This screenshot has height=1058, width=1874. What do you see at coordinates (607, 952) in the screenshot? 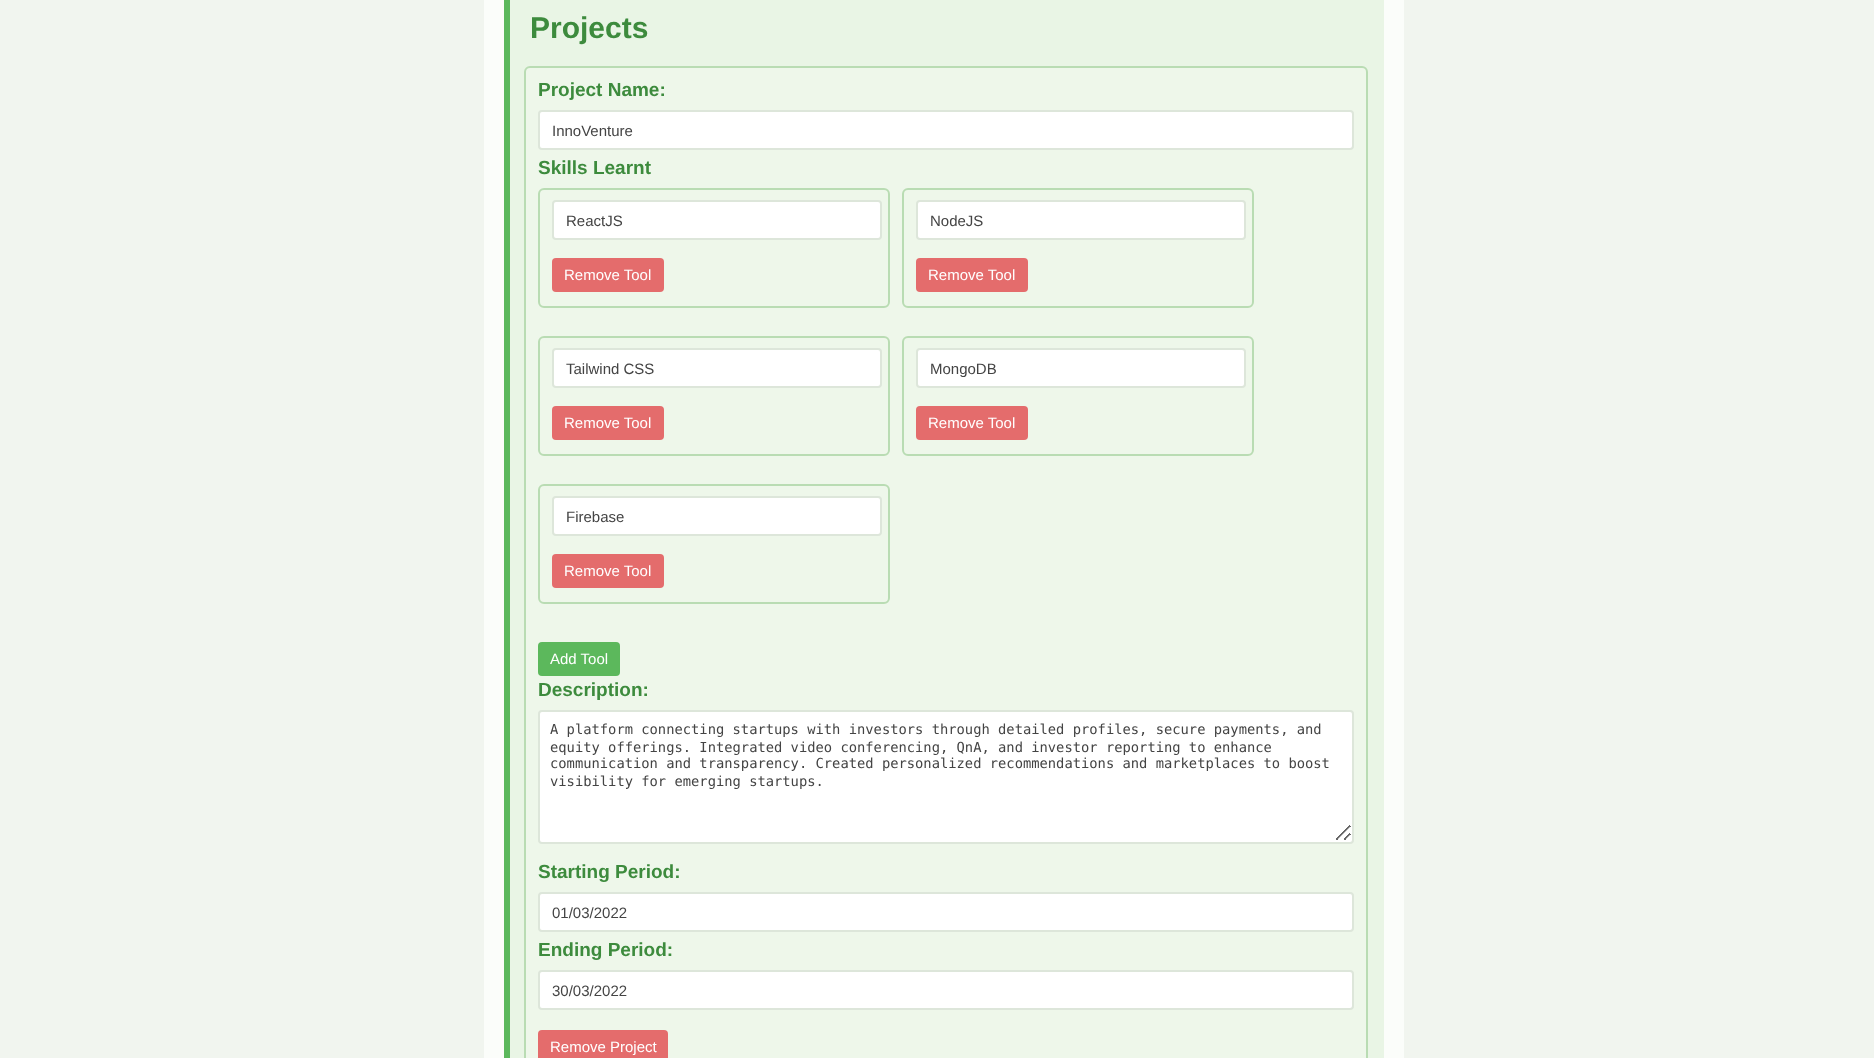
I see `field-label: Ending Period:` at bounding box center [607, 952].